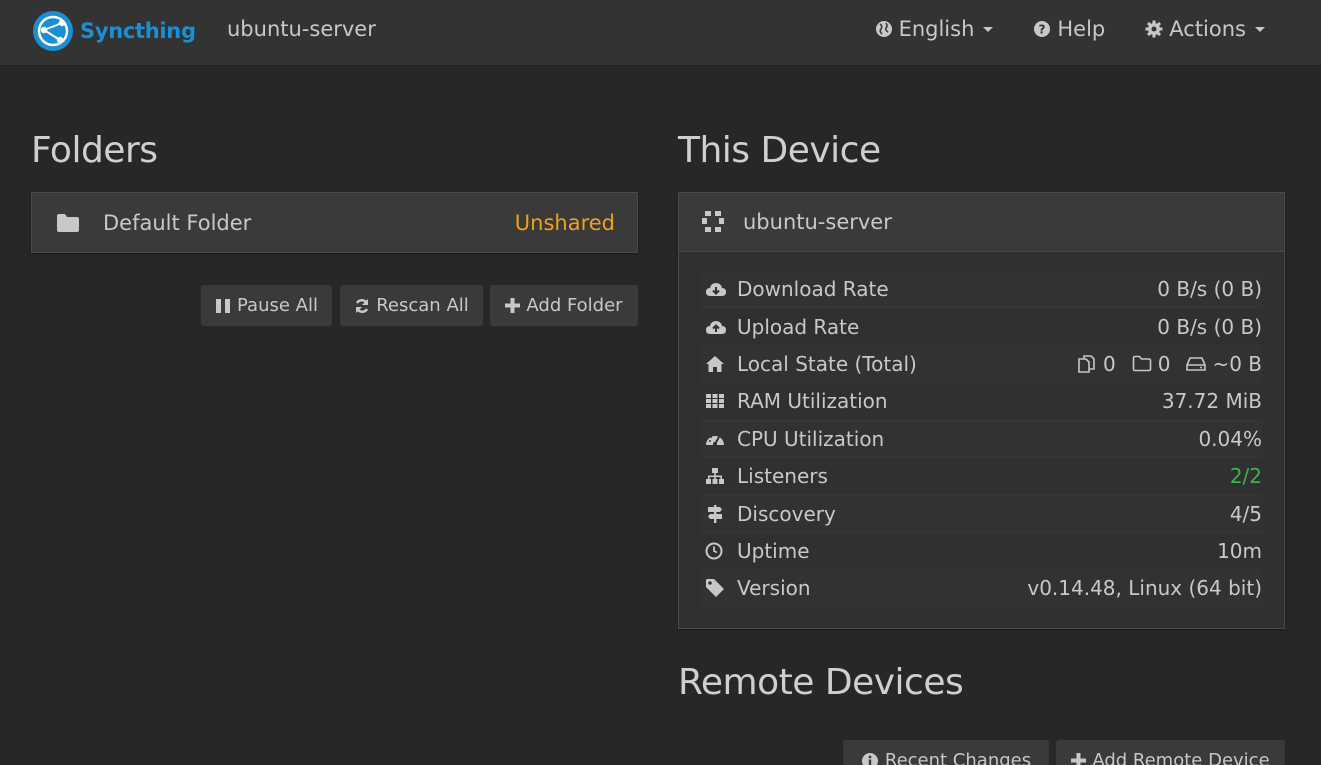 Image resolution: width=1321 pixels, height=765 pixels. What do you see at coordinates (1086, 364) in the screenshot?
I see `files-icon` at bounding box center [1086, 364].